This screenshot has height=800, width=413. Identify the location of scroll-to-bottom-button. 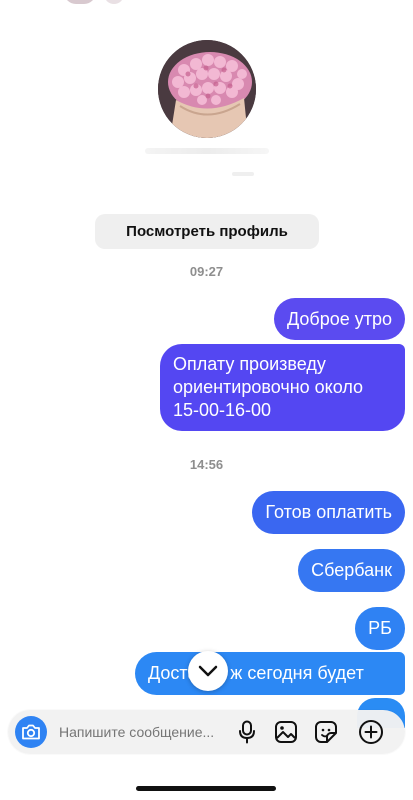
(208, 671).